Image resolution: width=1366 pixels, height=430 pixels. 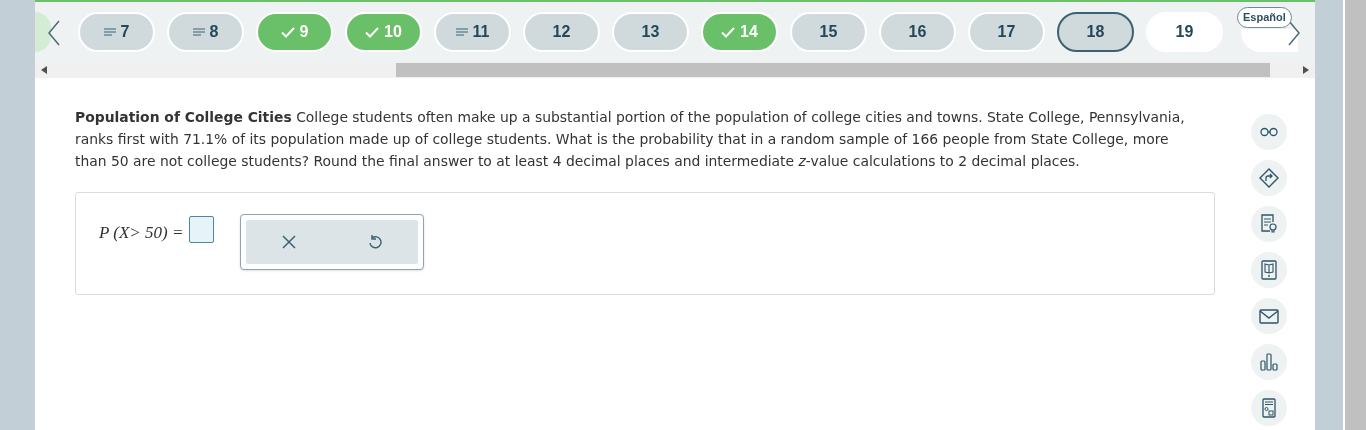 What do you see at coordinates (289, 242) in the screenshot?
I see `clear-icon` at bounding box center [289, 242].